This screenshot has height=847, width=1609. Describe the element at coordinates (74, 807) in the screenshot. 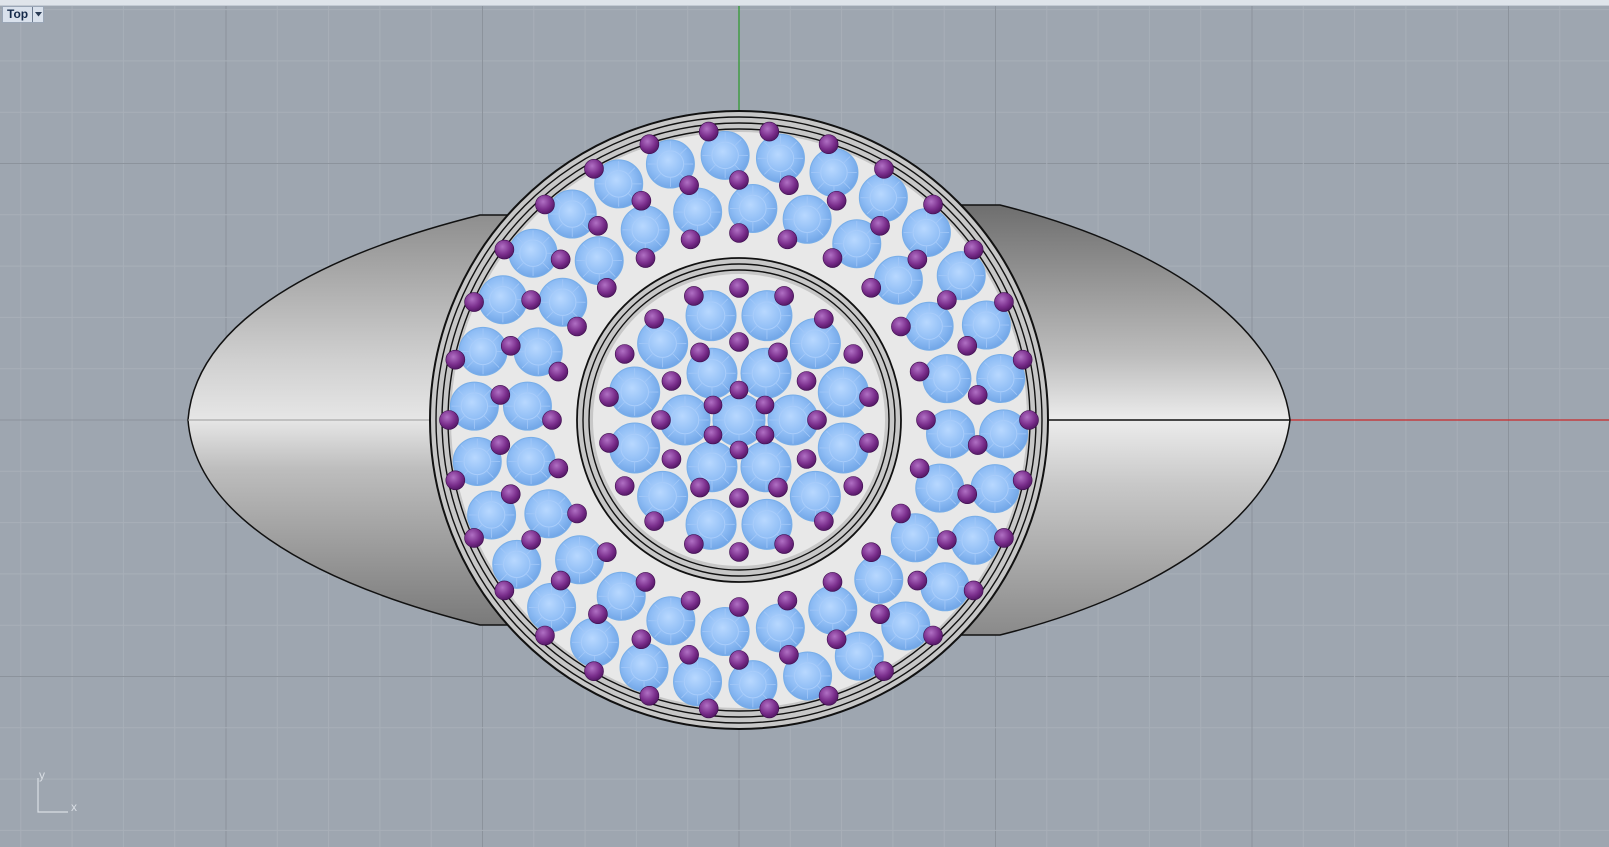

I see `axis-x-label: x` at that location.